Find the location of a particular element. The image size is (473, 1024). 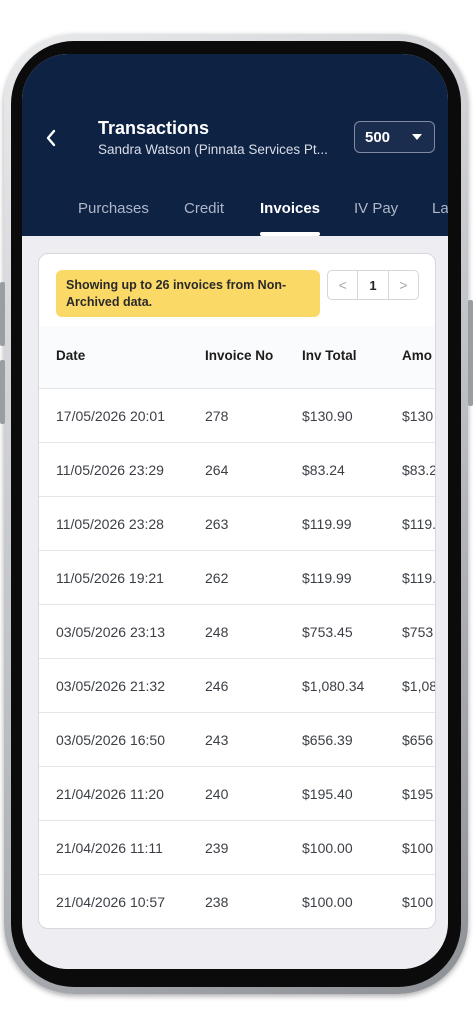

cell-invoice-no: 240 is located at coordinates (217, 794).